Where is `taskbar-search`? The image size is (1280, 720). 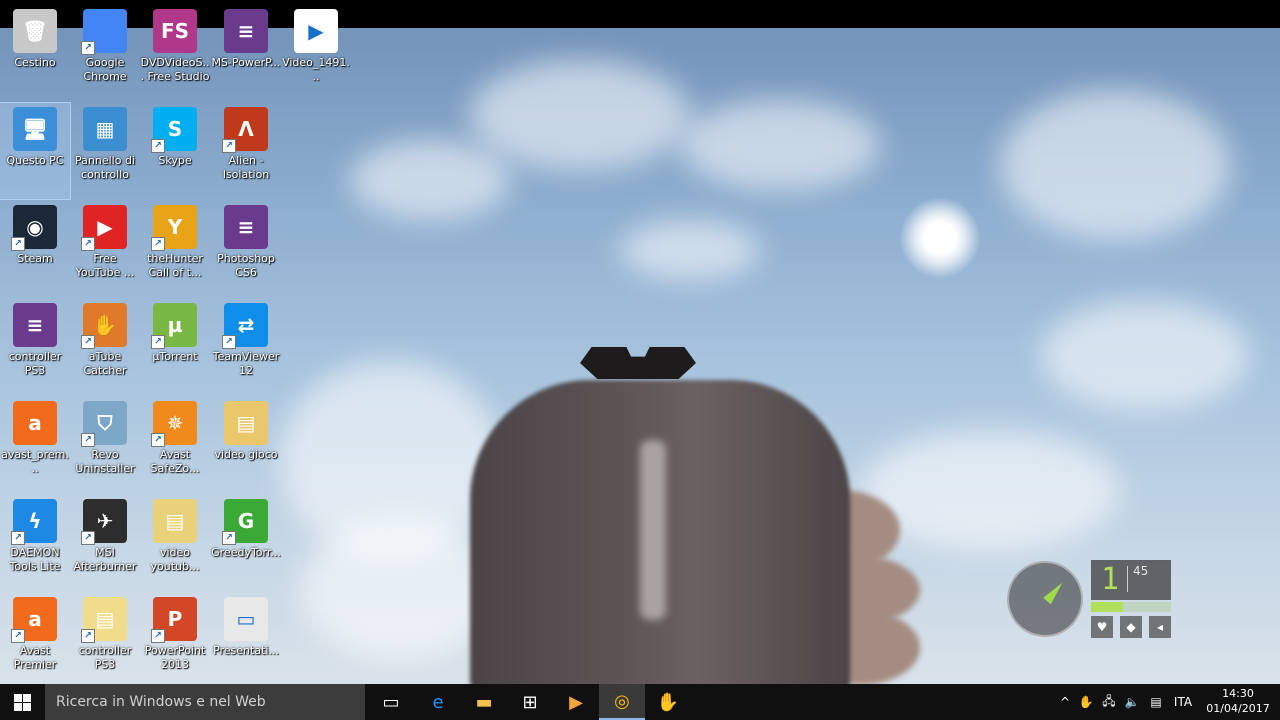 taskbar-search is located at coordinates (205, 702).